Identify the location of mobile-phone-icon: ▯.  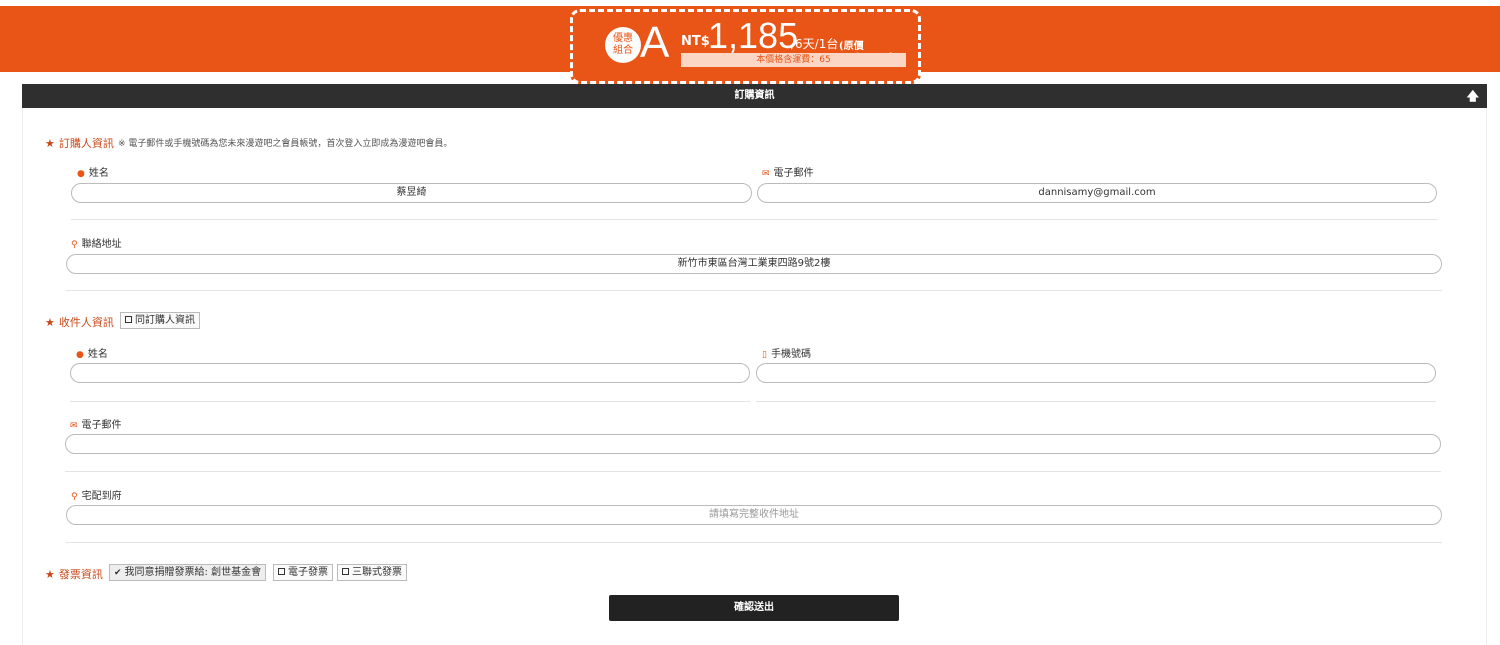
(764, 355).